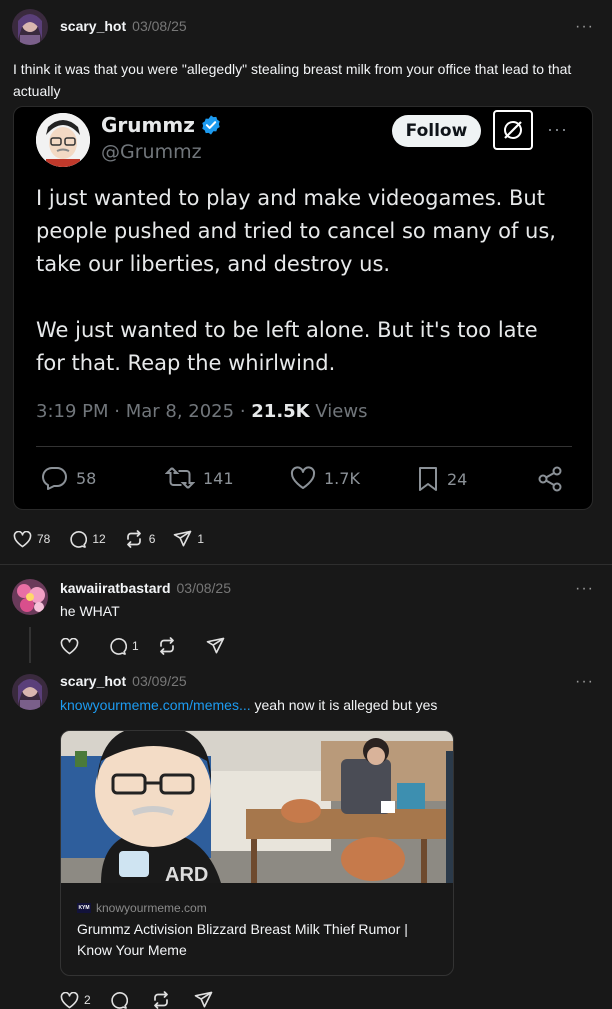  Describe the element at coordinates (117, 539) in the screenshot. I see `post-actions: 78 12 6 1` at that location.